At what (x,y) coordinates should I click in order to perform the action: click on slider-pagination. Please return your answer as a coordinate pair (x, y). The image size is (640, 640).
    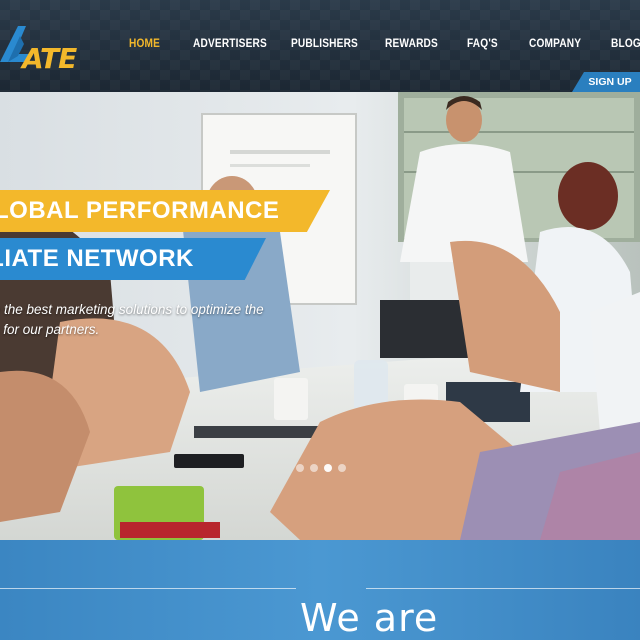
    Looking at the image, I should click on (321, 468).